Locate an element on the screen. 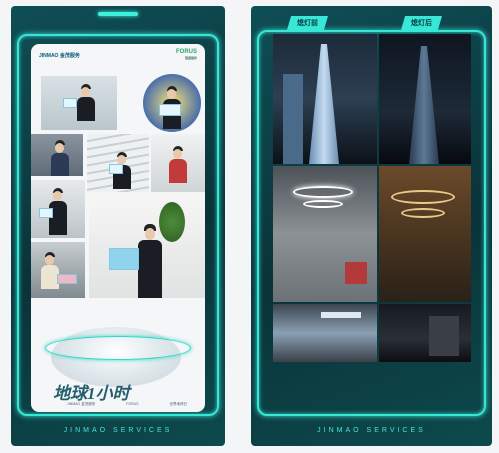 Image resolution: width=499 pixels, height=453 pixels. storefront-sign-lit is located at coordinates (341, 315).